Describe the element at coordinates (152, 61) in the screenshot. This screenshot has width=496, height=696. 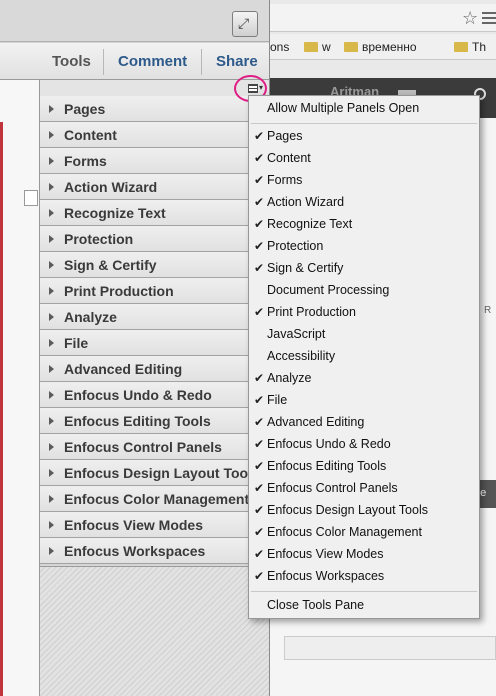
I see `comment-tab: Comment` at that location.